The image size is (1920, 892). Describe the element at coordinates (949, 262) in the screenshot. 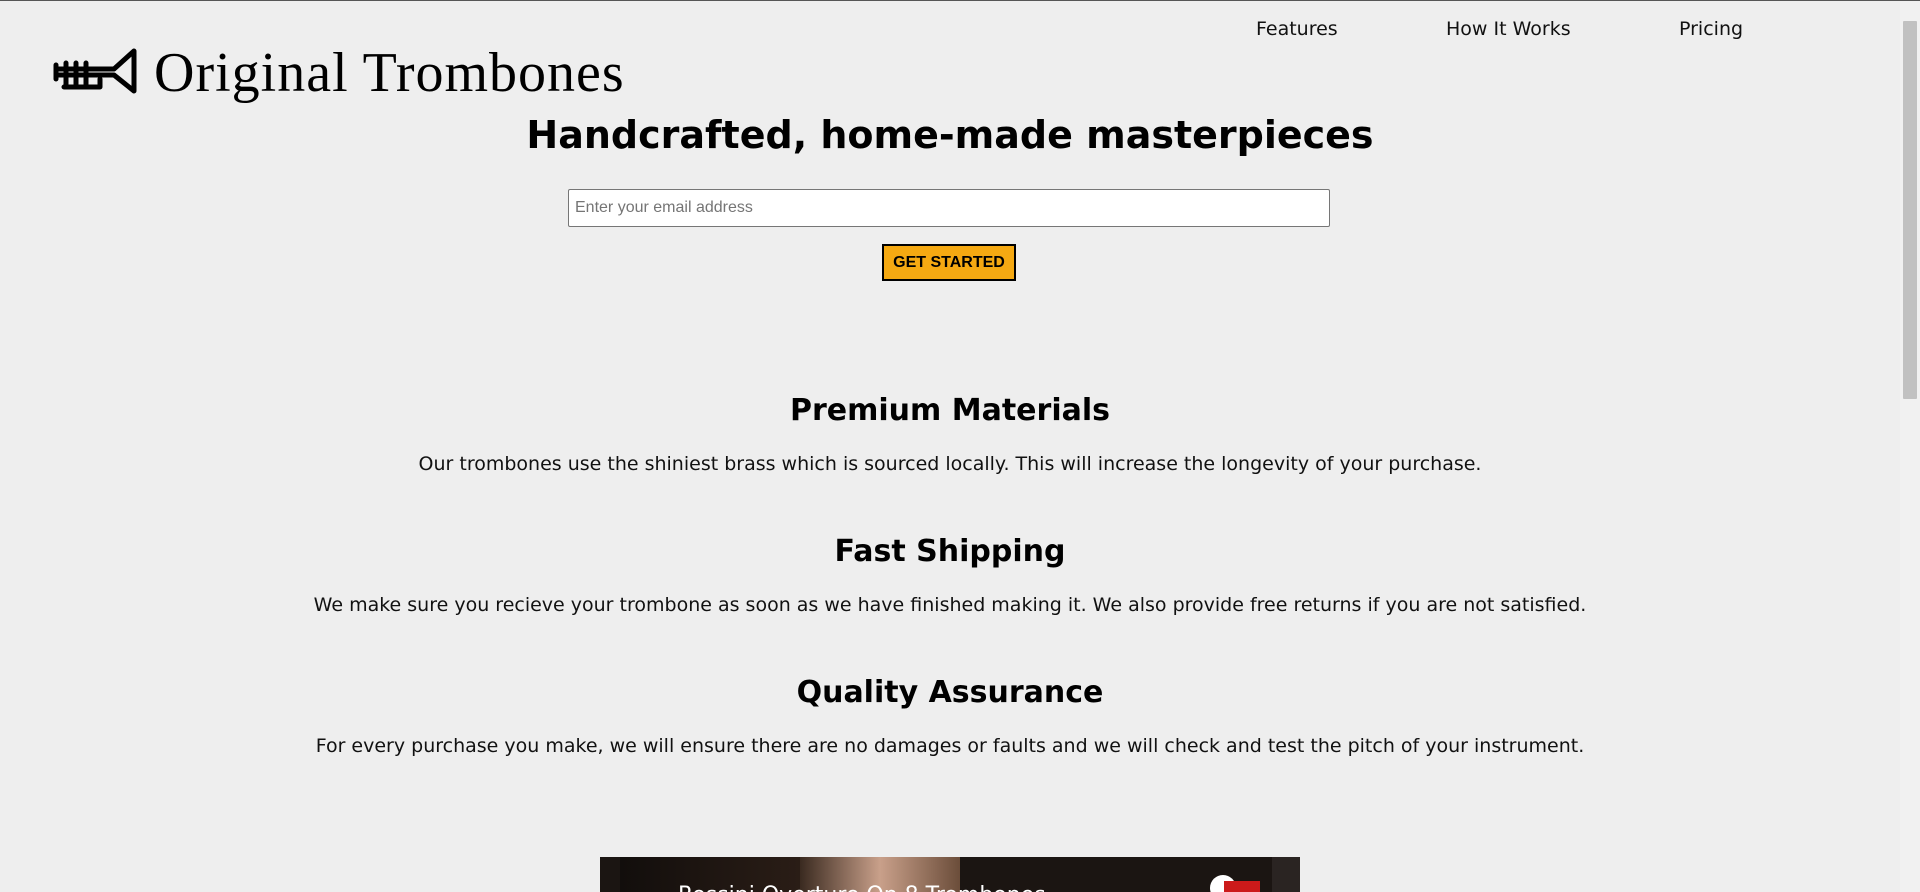

I see `get-started-button: GET STARTED` at that location.